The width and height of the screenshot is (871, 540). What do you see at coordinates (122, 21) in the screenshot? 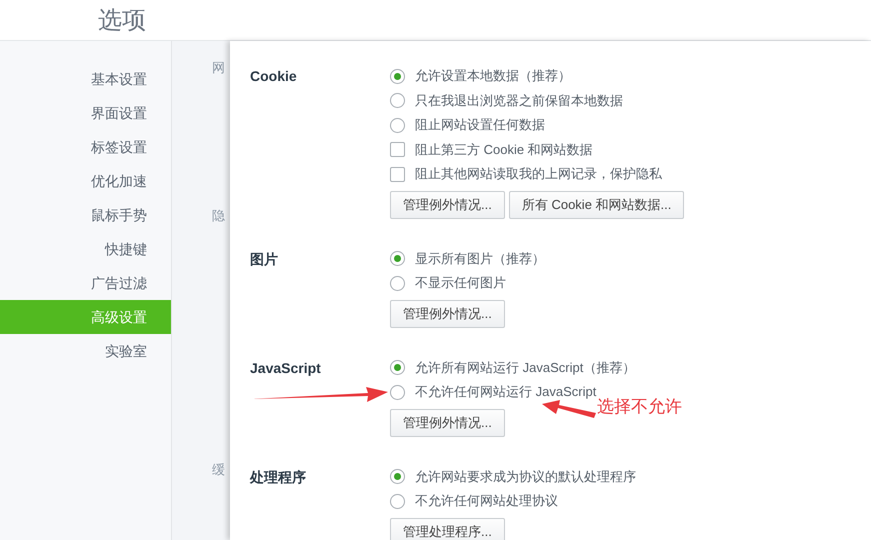
I see `window-title: 选项` at bounding box center [122, 21].